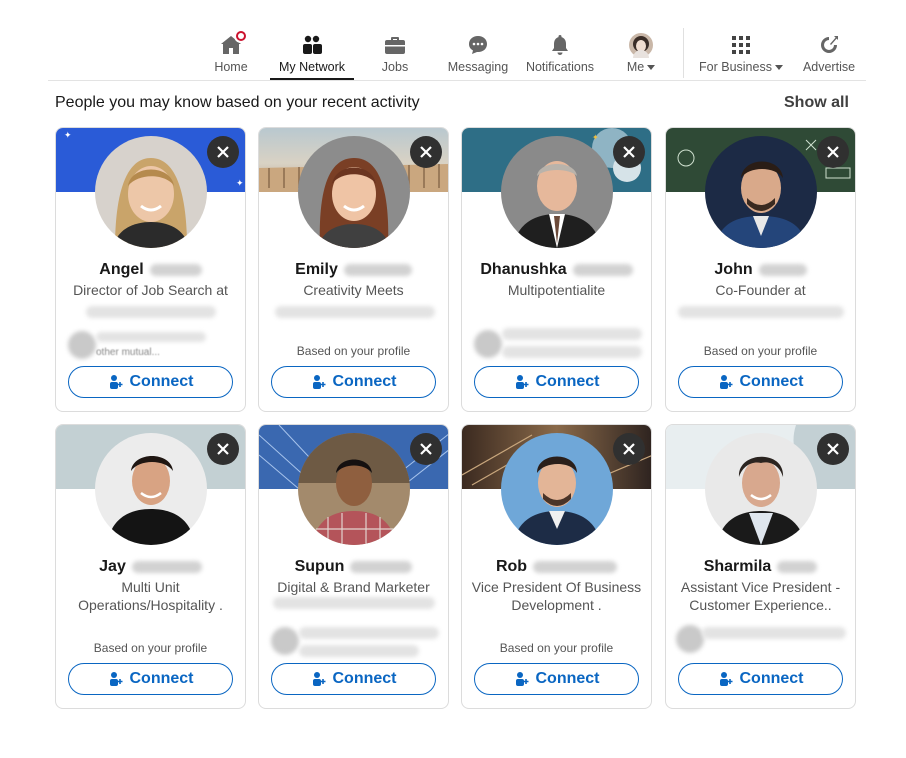 This screenshot has width=906, height=758. What do you see at coordinates (635, 67) in the screenshot?
I see `nav-me-label: Me` at bounding box center [635, 67].